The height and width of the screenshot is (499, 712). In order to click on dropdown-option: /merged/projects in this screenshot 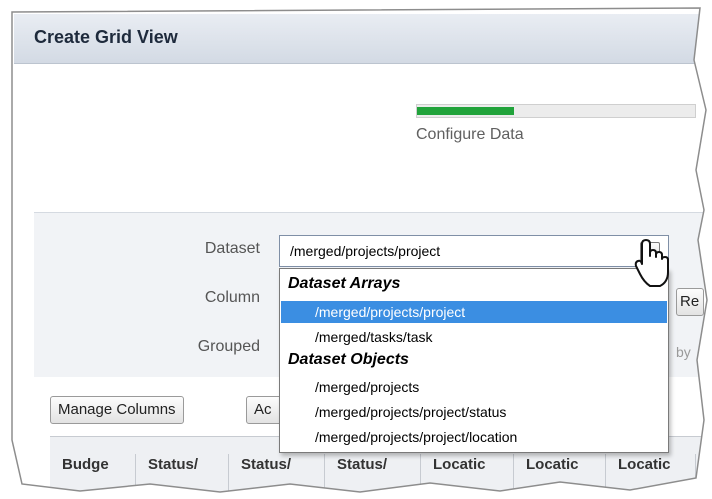, I will do `click(474, 387)`.